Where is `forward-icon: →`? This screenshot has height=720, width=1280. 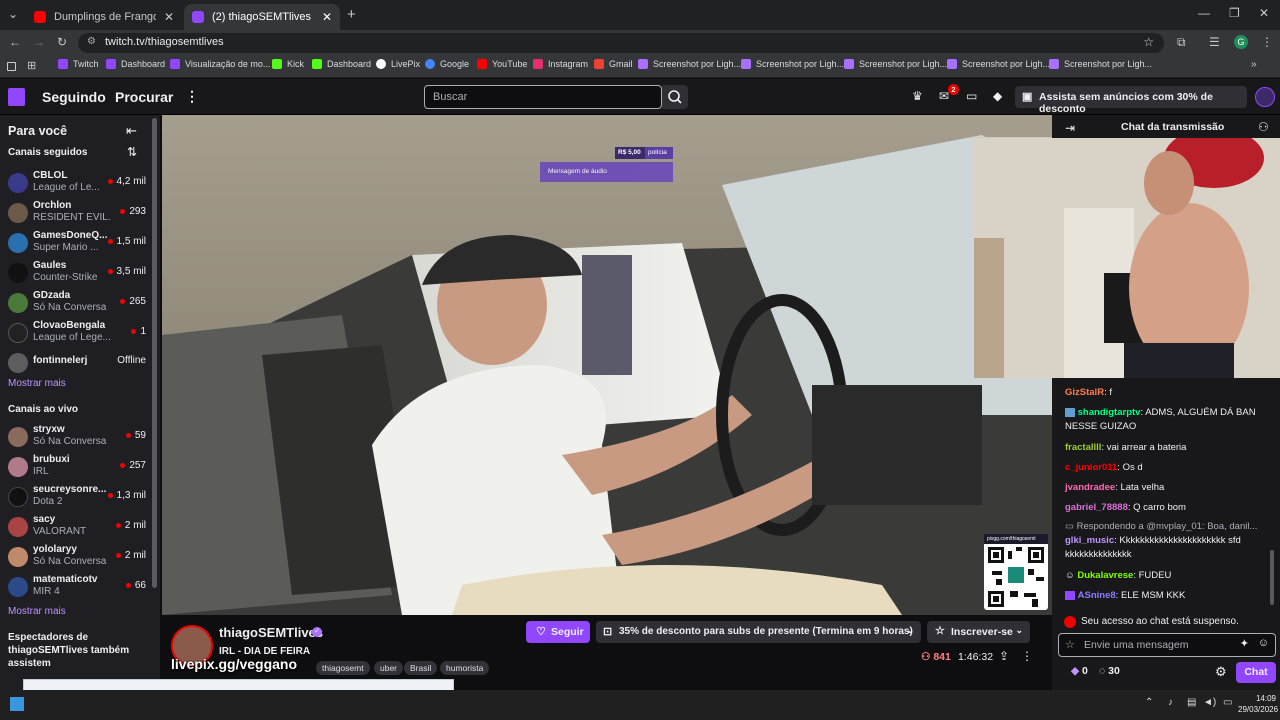
forward-icon: → is located at coordinates (39, 42).